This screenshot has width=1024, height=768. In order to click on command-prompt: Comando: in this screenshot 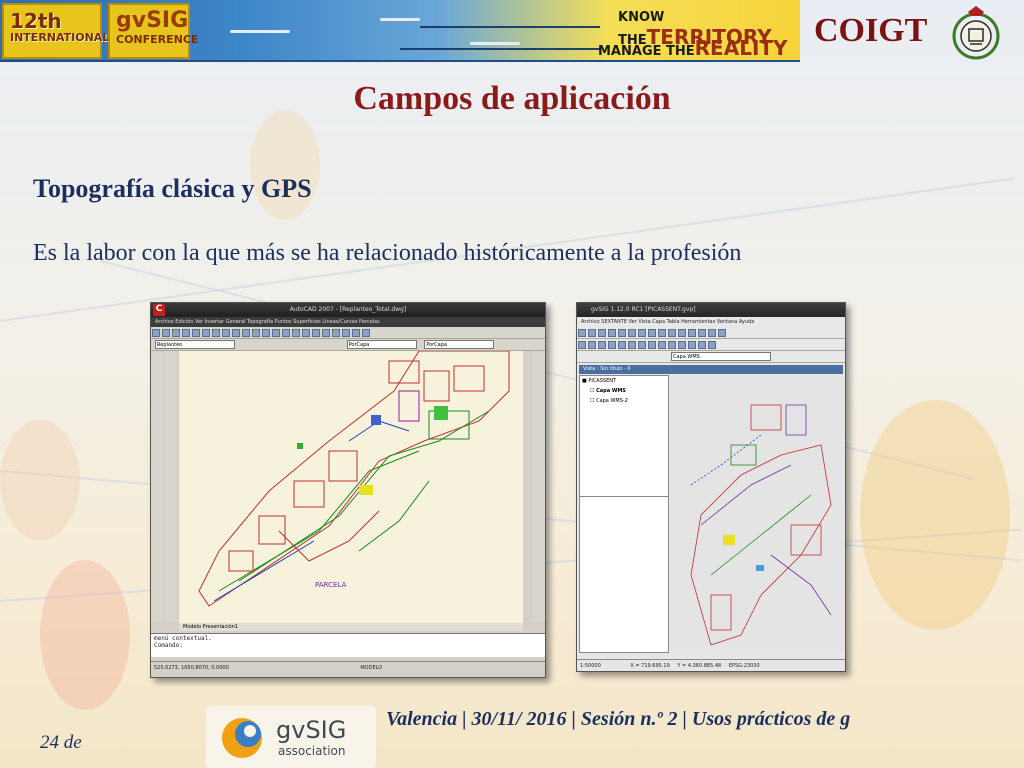, I will do `click(168, 645)`.